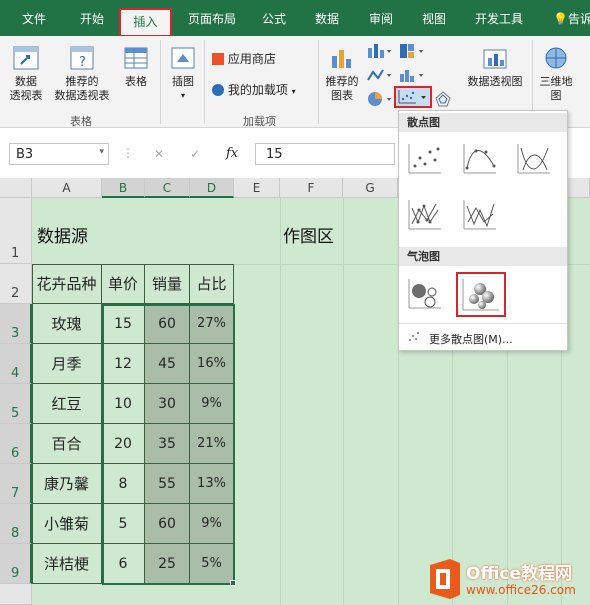 The width and height of the screenshot is (590, 605). Describe the element at coordinates (101, 152) in the screenshot. I see `chevron-down-icon: ▾` at that location.